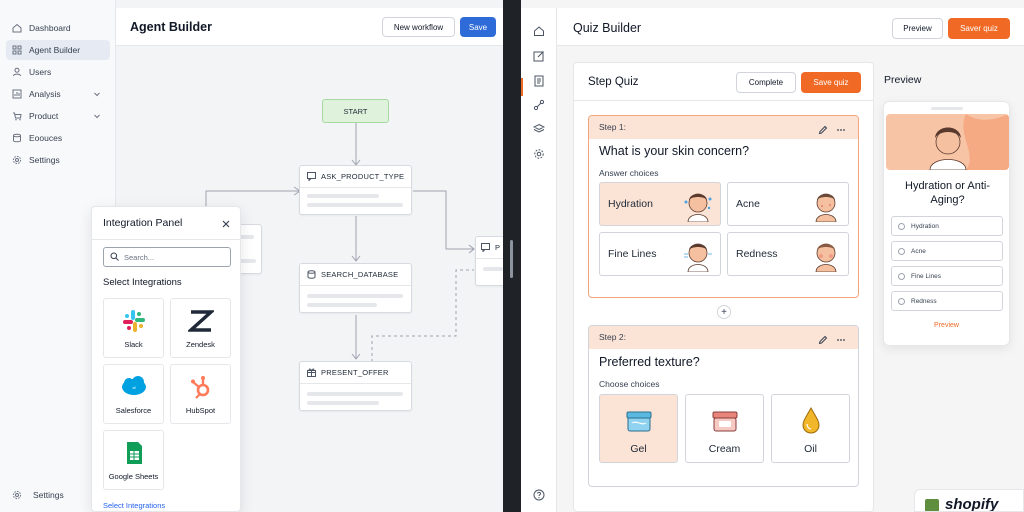 The image size is (1024, 512). What do you see at coordinates (810, 449) in the screenshot?
I see `texture-label: Oil` at bounding box center [810, 449].